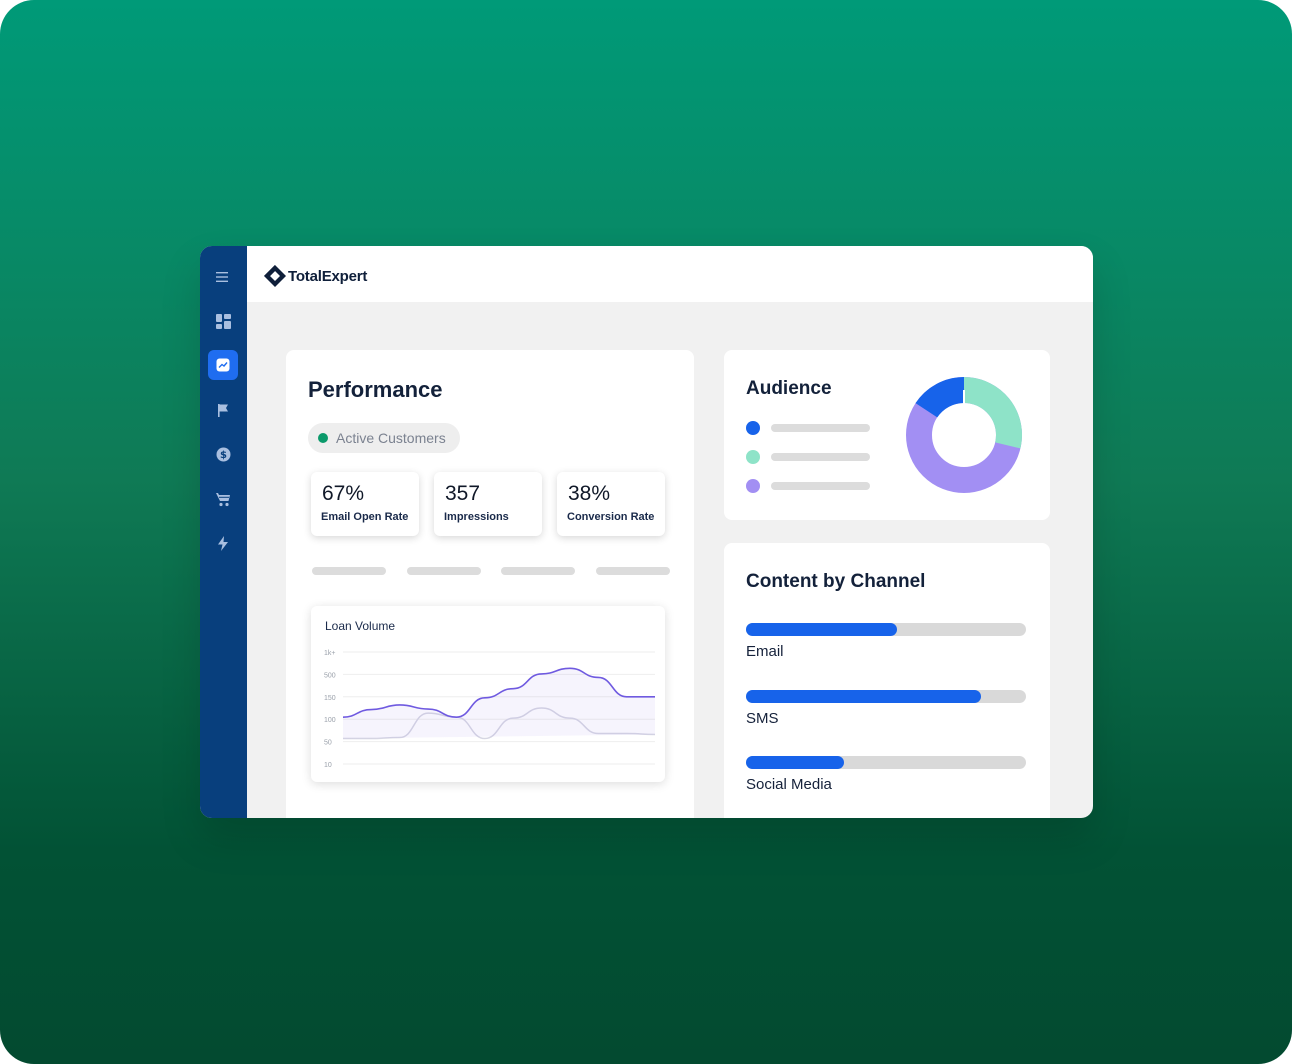 The width and height of the screenshot is (1292, 1064). I want to click on sidebar: $, so click(223, 532).